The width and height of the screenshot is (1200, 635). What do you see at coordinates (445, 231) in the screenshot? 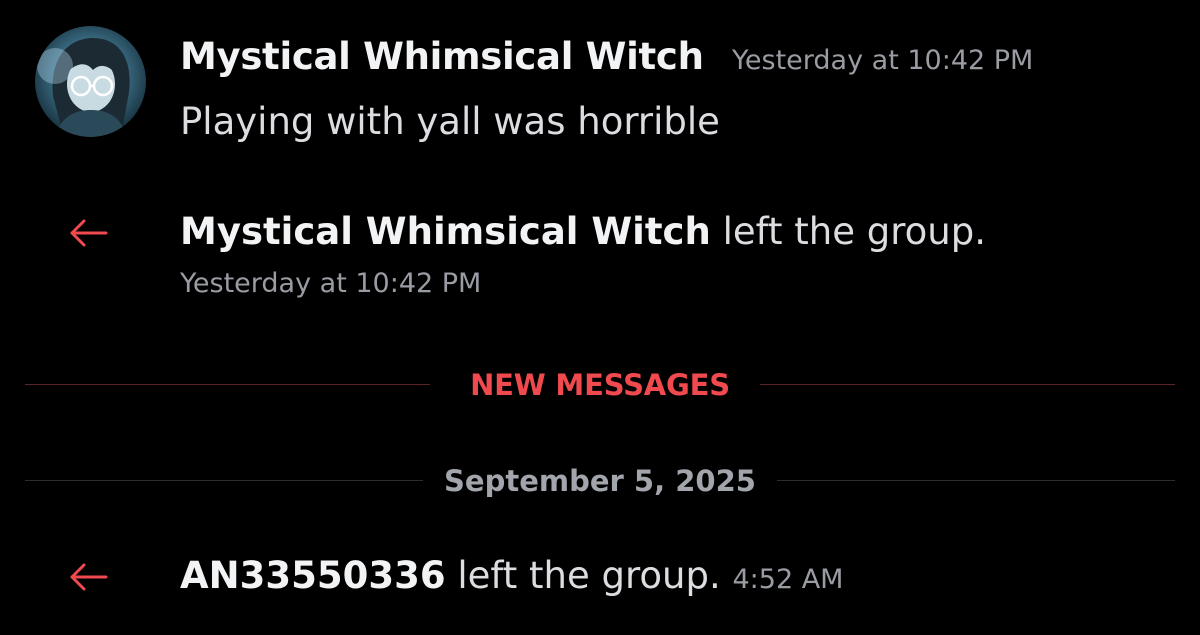
I see `system-event-user: Mystical Whimsical Witch` at bounding box center [445, 231].